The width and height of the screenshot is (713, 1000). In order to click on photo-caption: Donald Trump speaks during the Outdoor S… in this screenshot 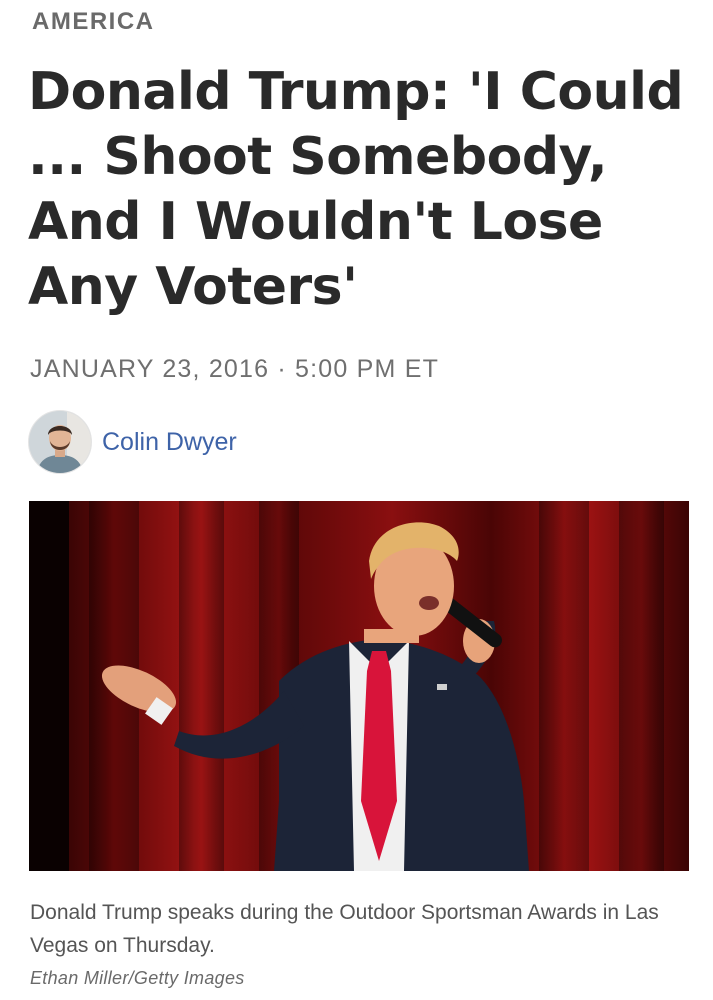, I will do `click(344, 929)`.